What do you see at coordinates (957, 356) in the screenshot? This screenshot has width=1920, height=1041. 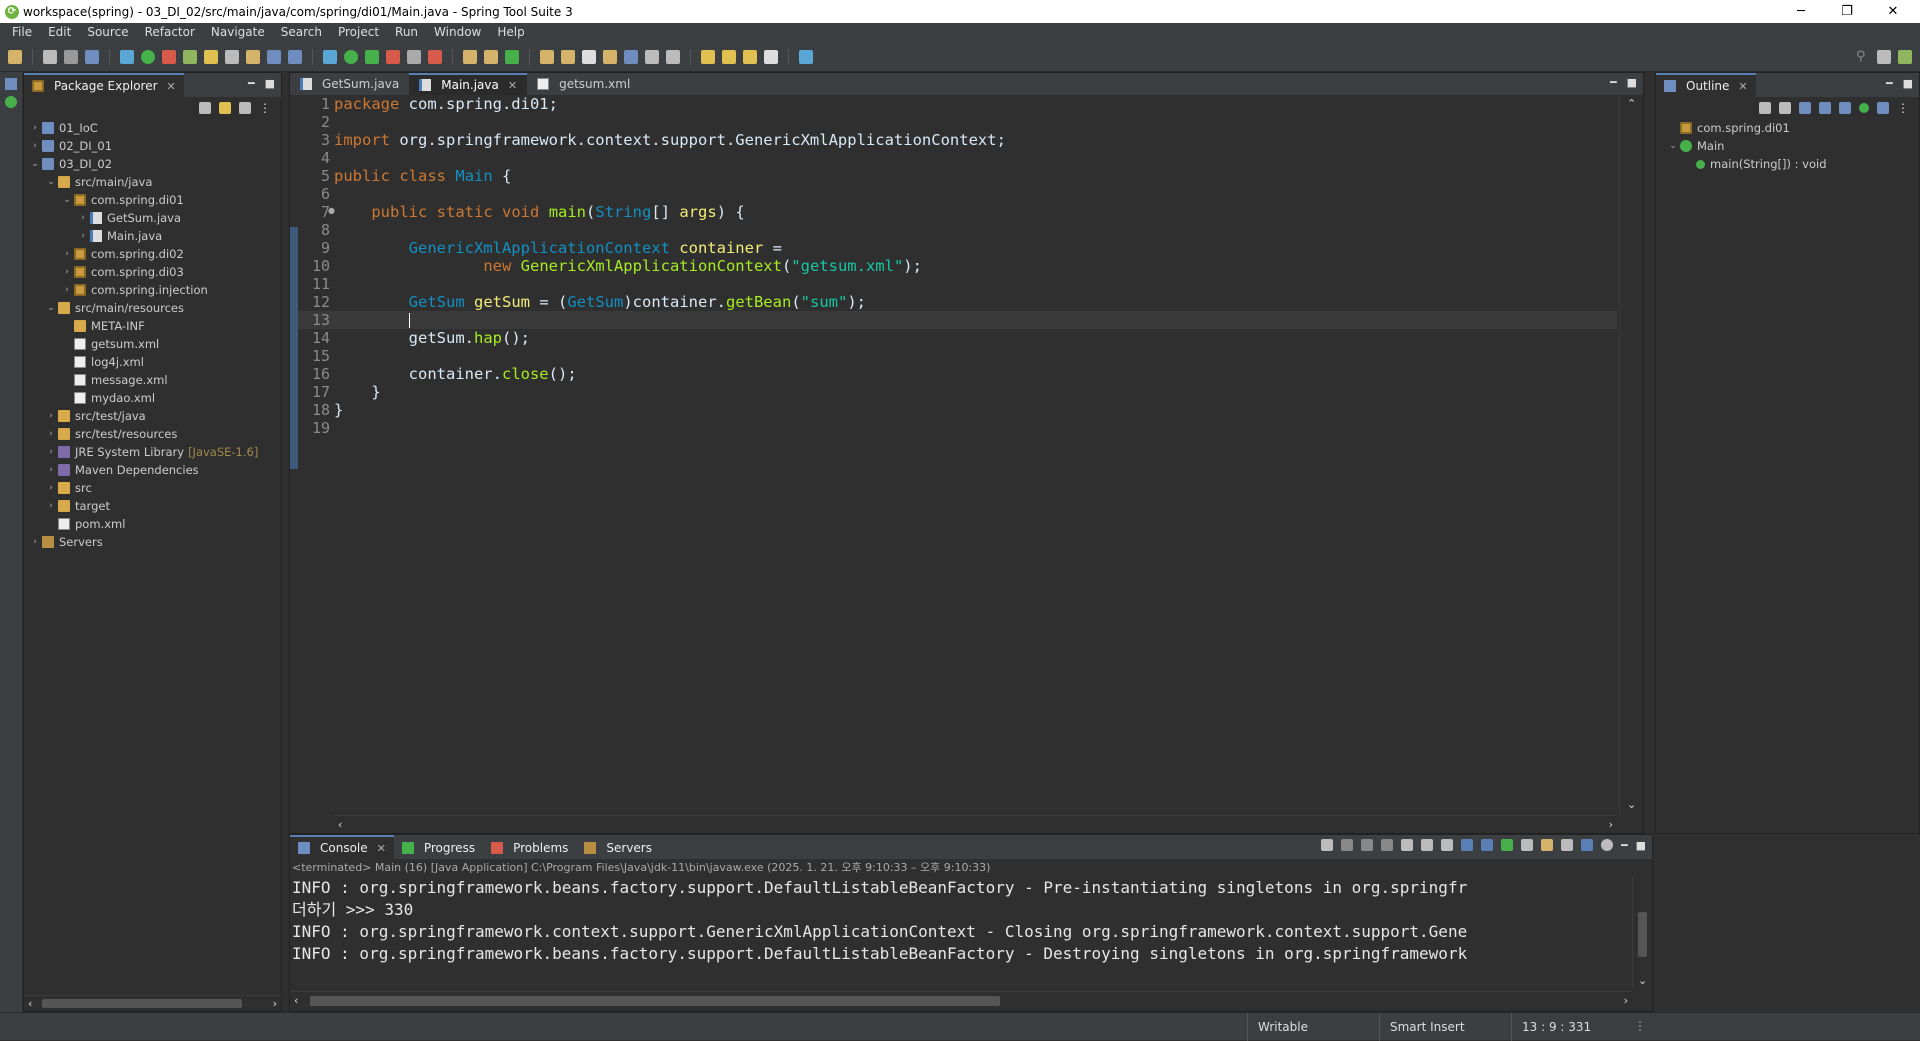 I see `code-line: 15` at bounding box center [957, 356].